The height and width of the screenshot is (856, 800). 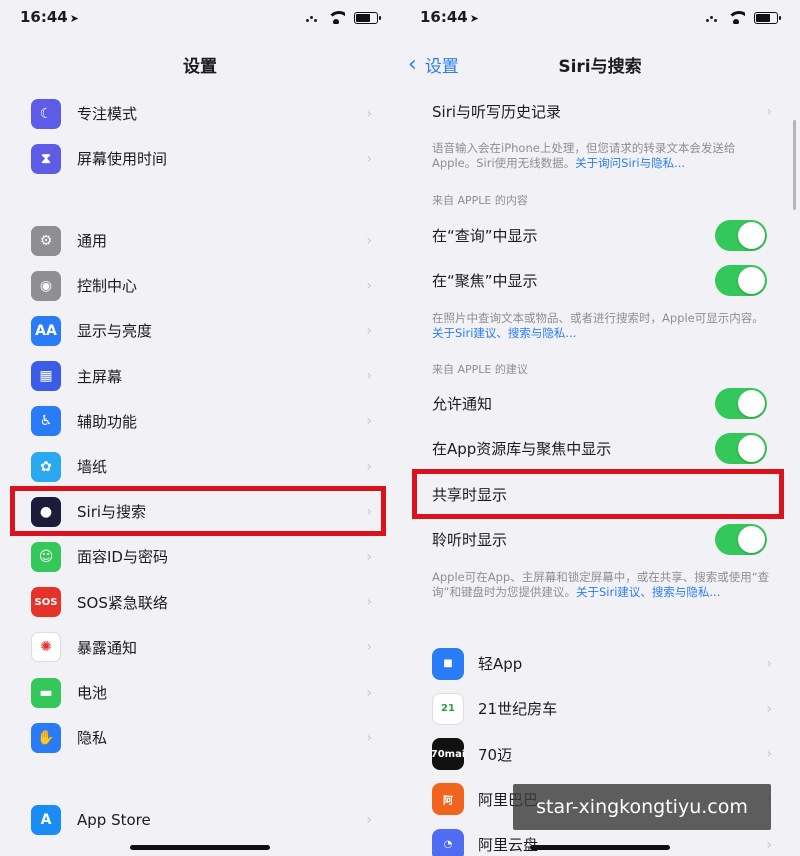 What do you see at coordinates (92, 467) in the screenshot?
I see `settings-row-label: 墙纸` at bounding box center [92, 467].